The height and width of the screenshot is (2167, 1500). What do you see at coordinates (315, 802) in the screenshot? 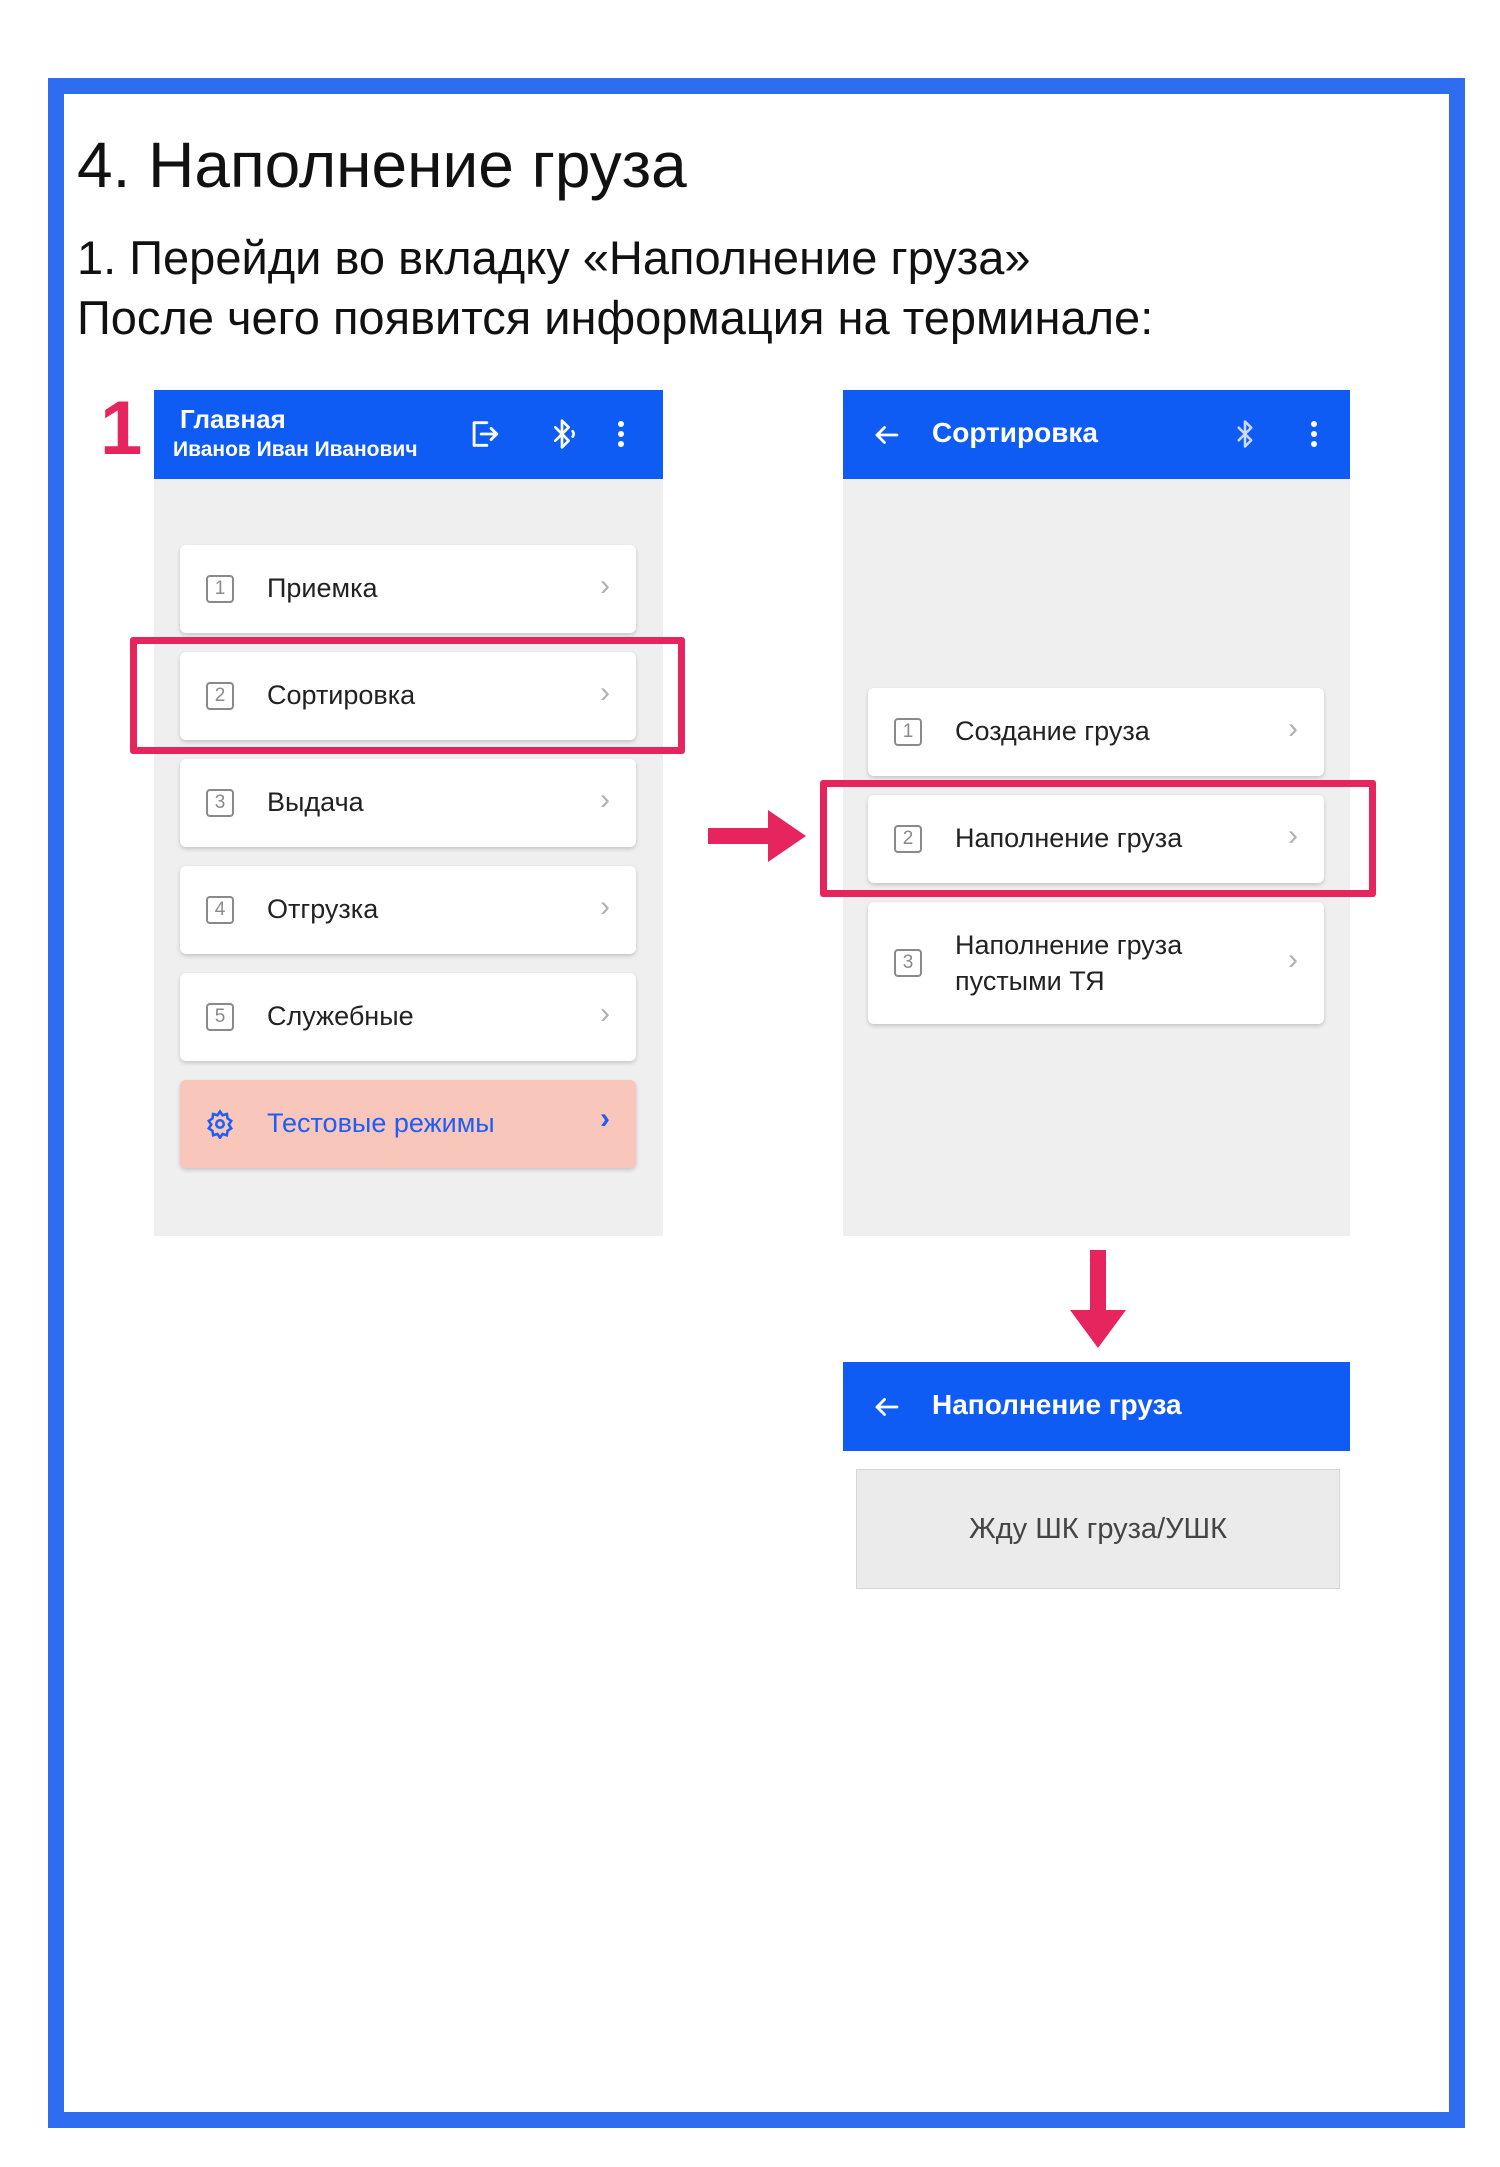
I see `item-label: Выдача` at bounding box center [315, 802].